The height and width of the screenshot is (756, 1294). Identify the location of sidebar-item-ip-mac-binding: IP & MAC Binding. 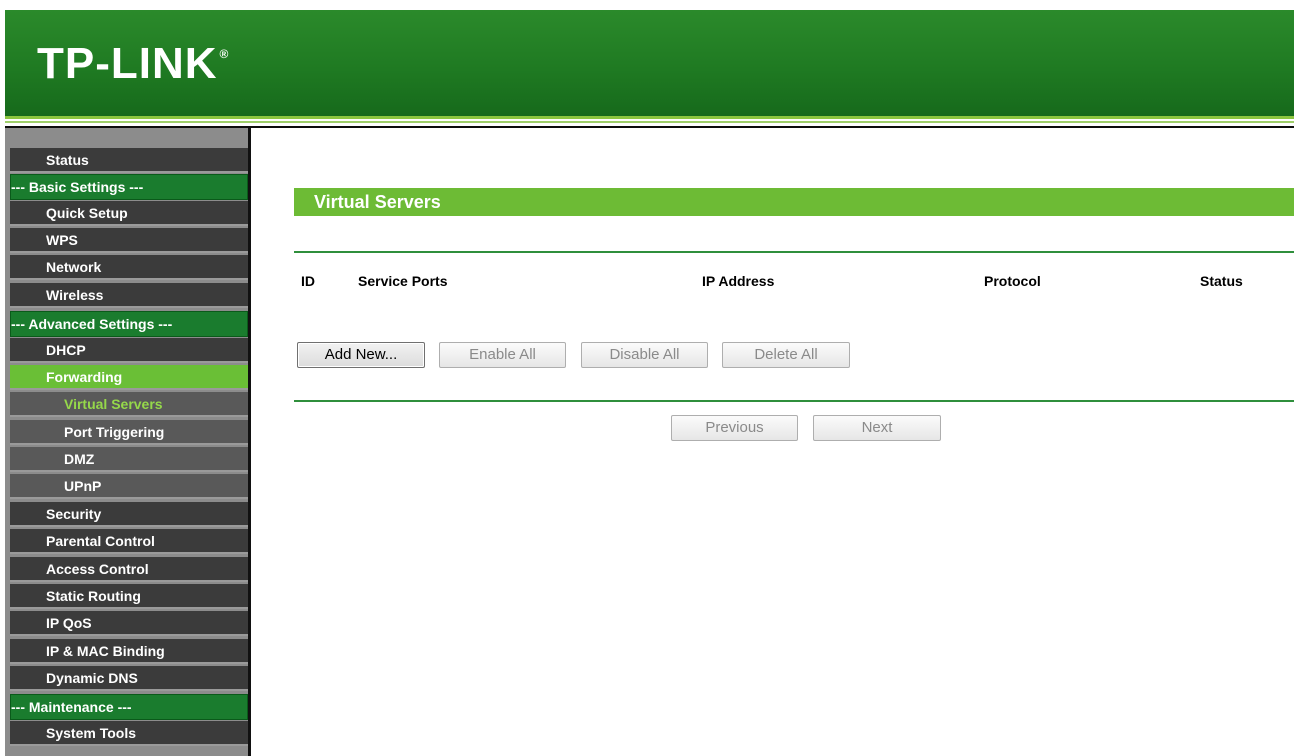
(129, 651).